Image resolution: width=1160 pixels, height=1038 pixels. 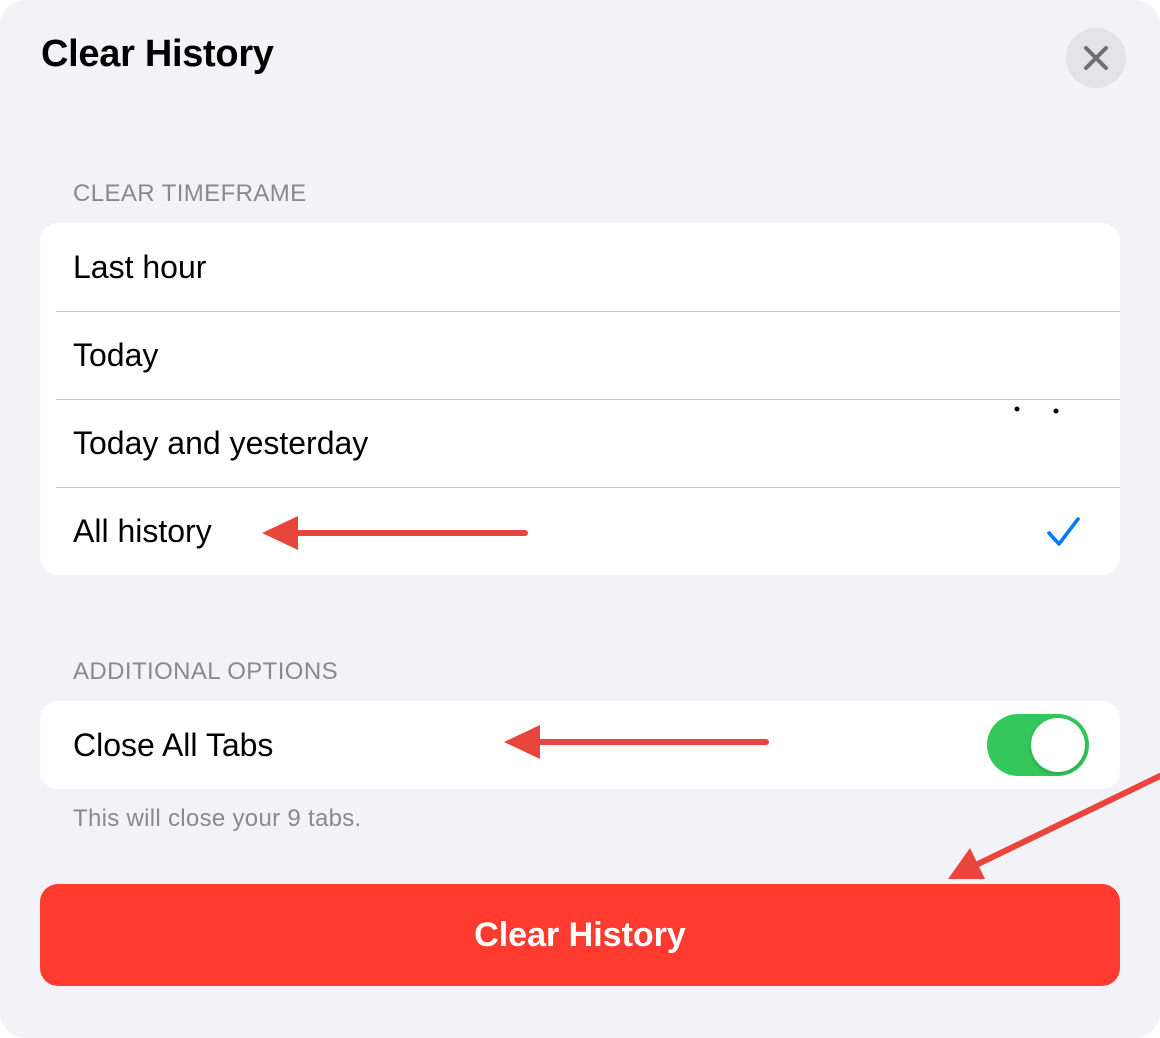 I want to click on clear-history-button-label: Clear History, so click(x=580, y=934).